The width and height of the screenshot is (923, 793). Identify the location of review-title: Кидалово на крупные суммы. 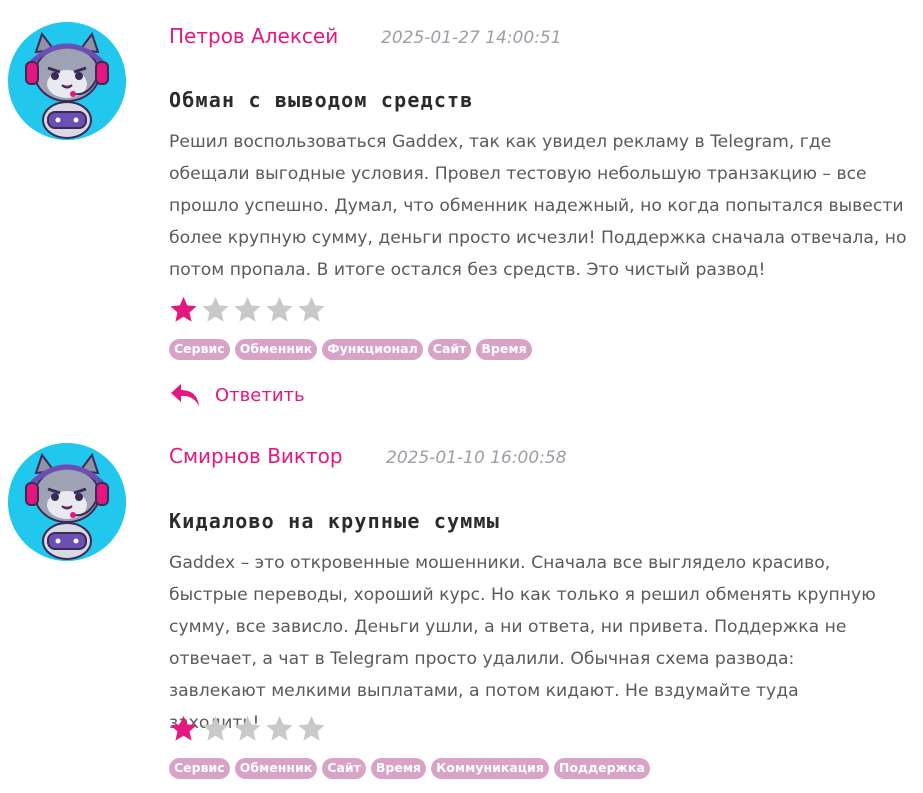
(335, 521).